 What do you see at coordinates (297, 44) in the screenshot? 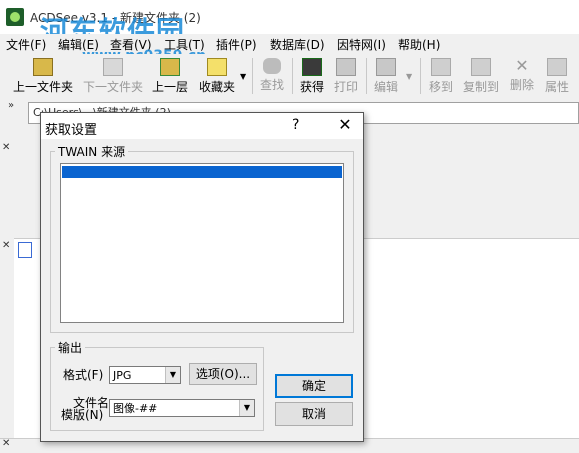
I see `menu-database: 数据库(D)` at bounding box center [297, 44].